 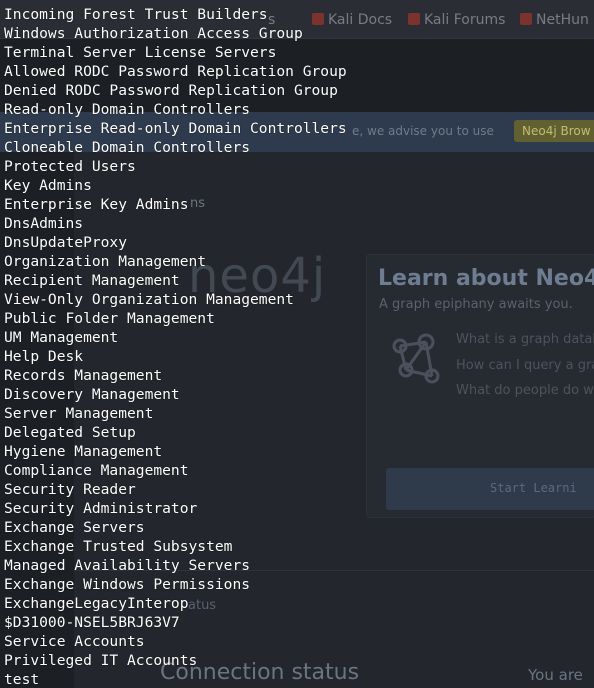 What do you see at coordinates (61, 337) in the screenshot?
I see `terminal-line: UM Management` at bounding box center [61, 337].